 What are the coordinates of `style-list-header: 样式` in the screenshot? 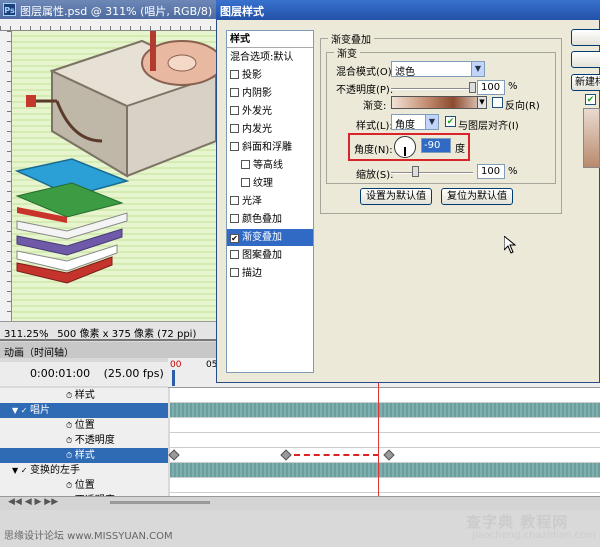 It's located at (270, 39).